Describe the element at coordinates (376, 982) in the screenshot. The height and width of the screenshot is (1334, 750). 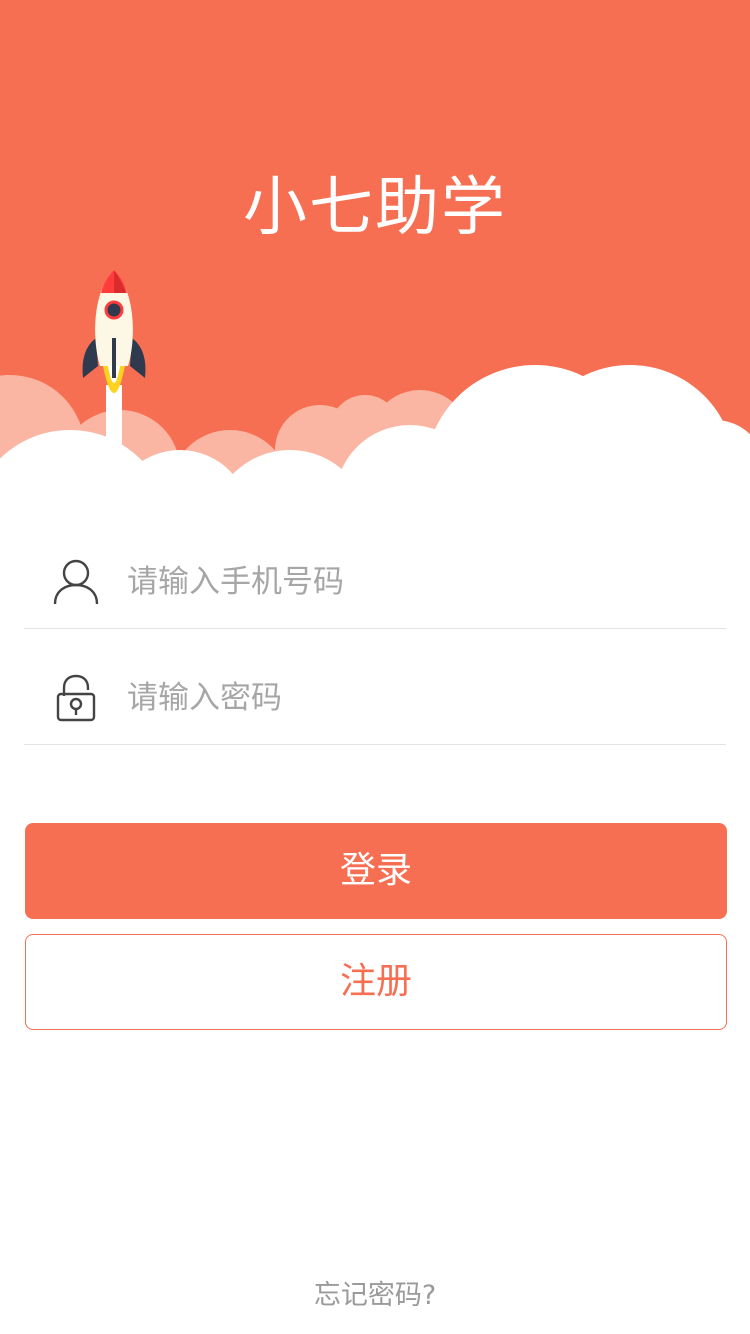
I see `register-button: 注册` at that location.